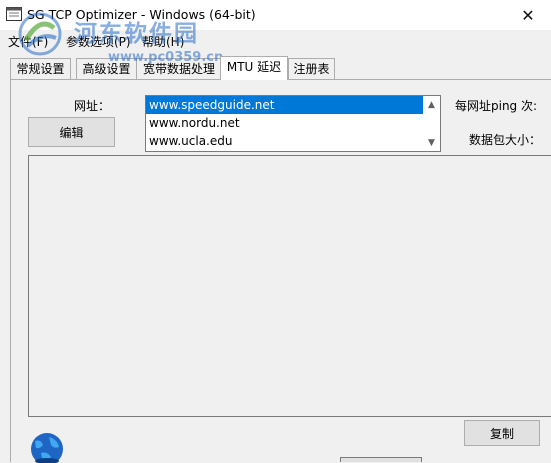 The image size is (551, 463). What do you see at coordinates (311, 68) in the screenshot?
I see `tab-registry: 注册表` at bounding box center [311, 68].